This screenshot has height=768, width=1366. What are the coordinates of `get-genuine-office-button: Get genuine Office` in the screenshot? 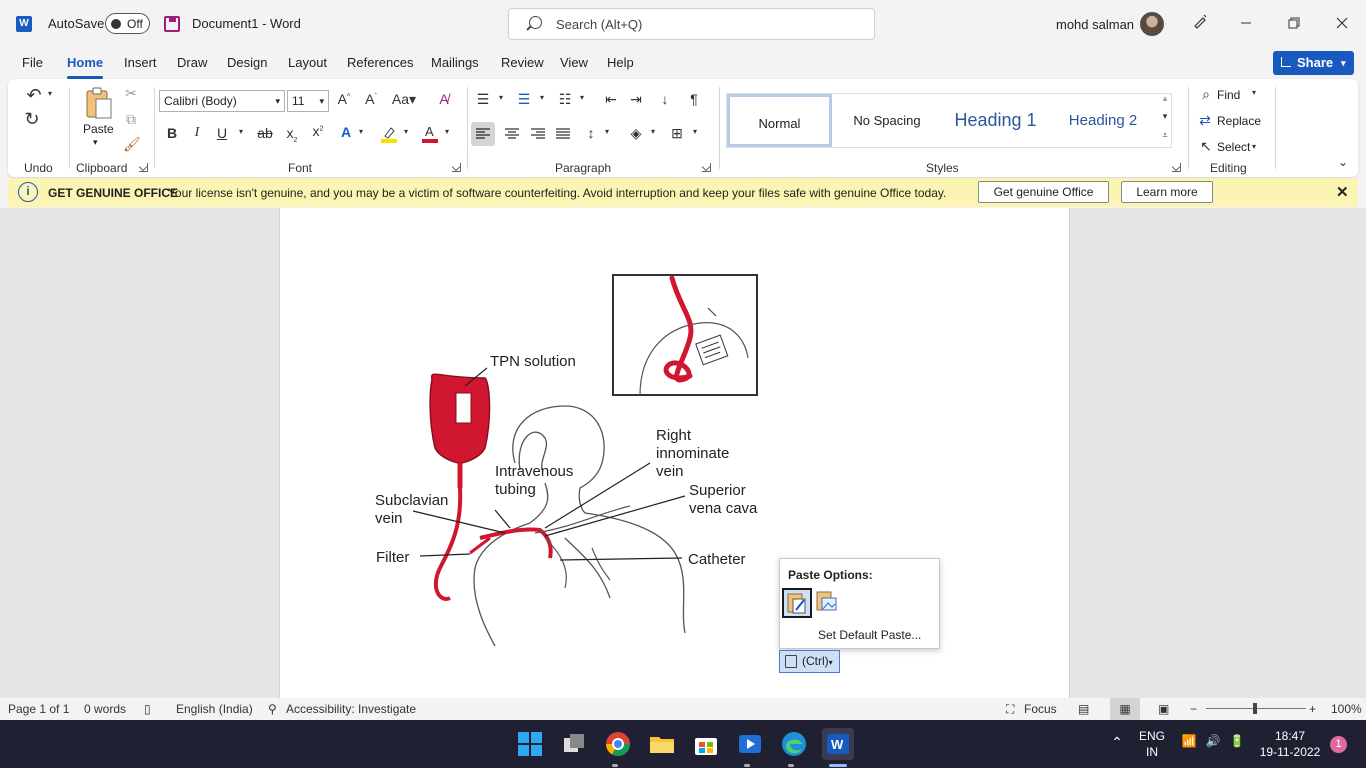 It's located at (1043, 192).